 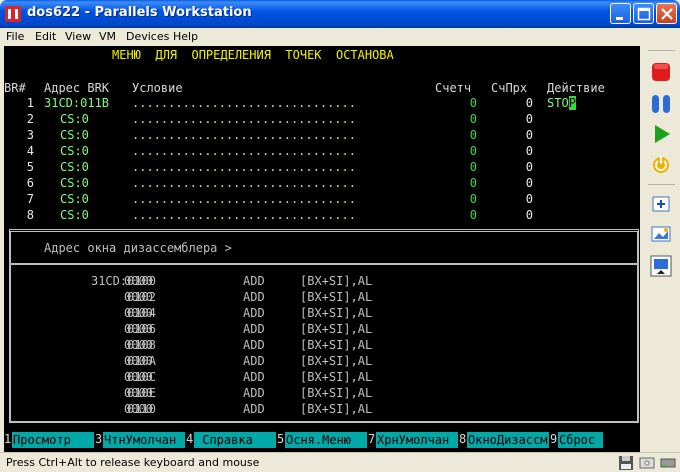 What do you see at coordinates (453, 88) in the screenshot?
I see `col-count: Счетч` at bounding box center [453, 88].